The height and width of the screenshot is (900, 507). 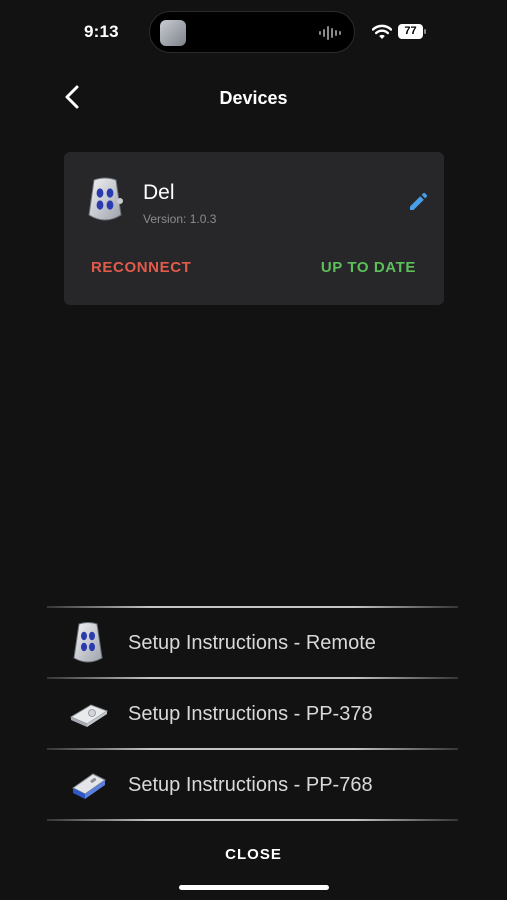 What do you see at coordinates (89, 786) in the screenshot?
I see `pp768-device-icon` at bounding box center [89, 786].